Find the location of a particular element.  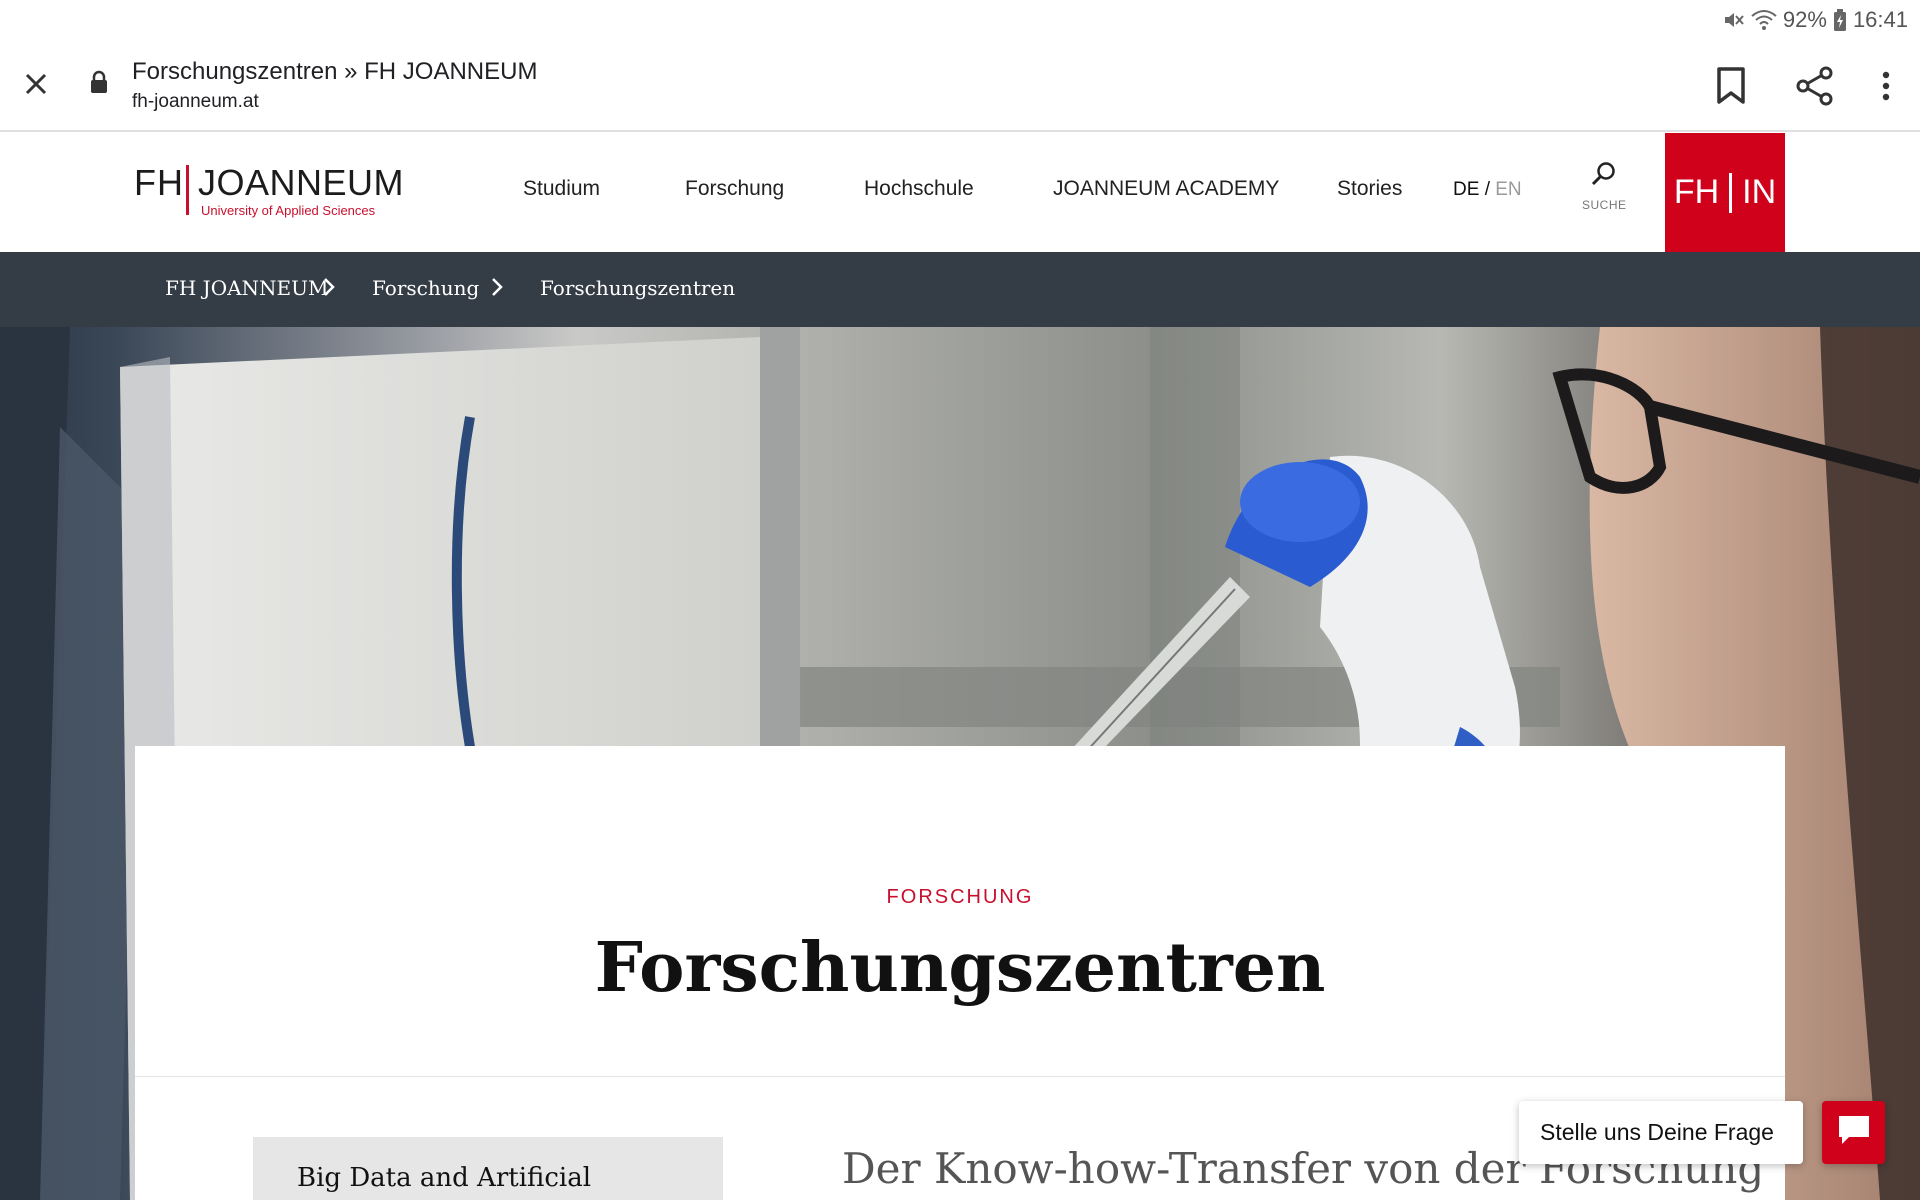

logo-fh: FH is located at coordinates (159, 182).